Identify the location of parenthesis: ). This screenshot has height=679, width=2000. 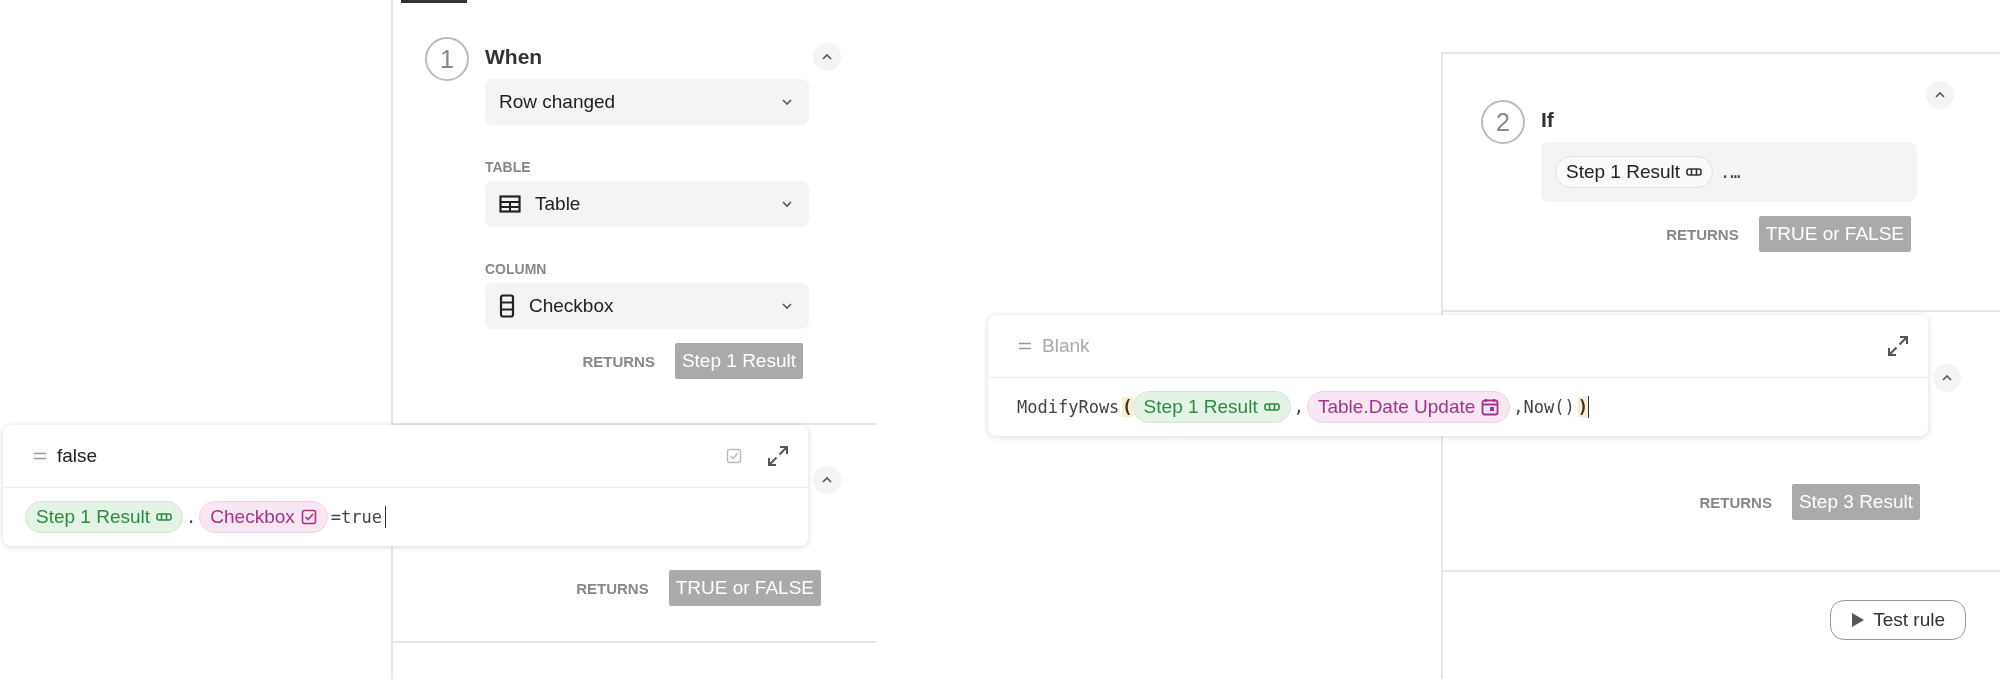
(1582, 407).